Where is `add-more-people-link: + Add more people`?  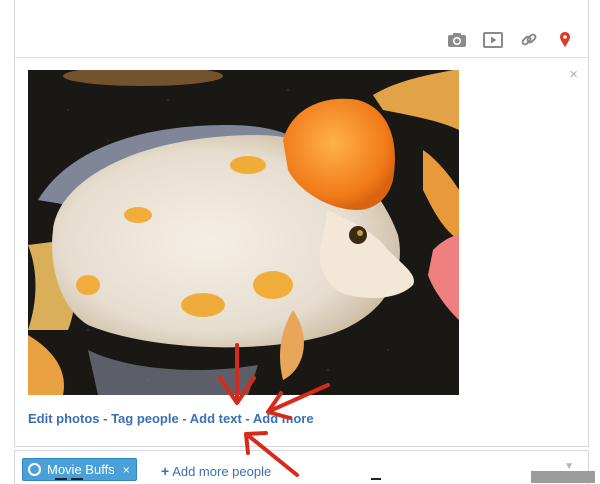 add-more-people-link: + Add more people is located at coordinates (216, 471).